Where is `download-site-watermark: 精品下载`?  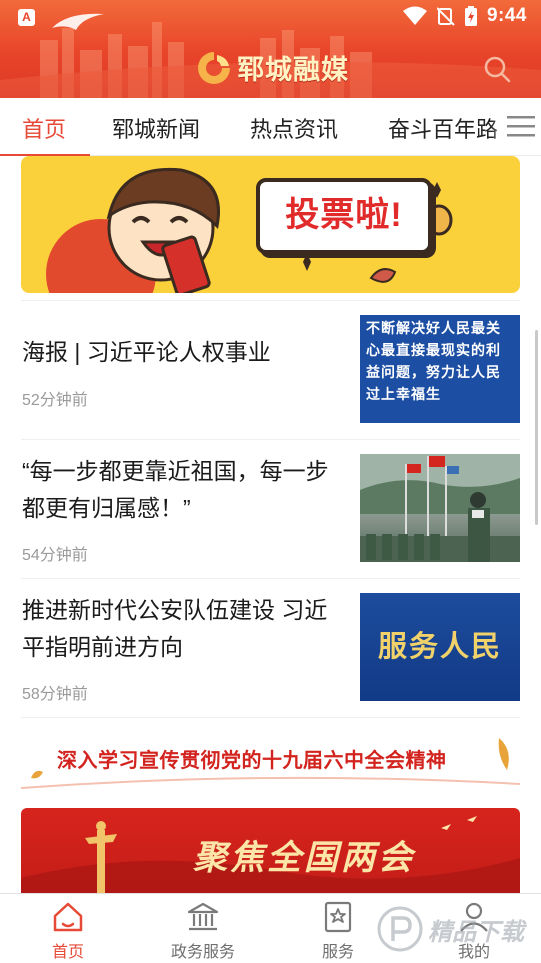
download-site-watermark: 精品下载 is located at coordinates (450, 929).